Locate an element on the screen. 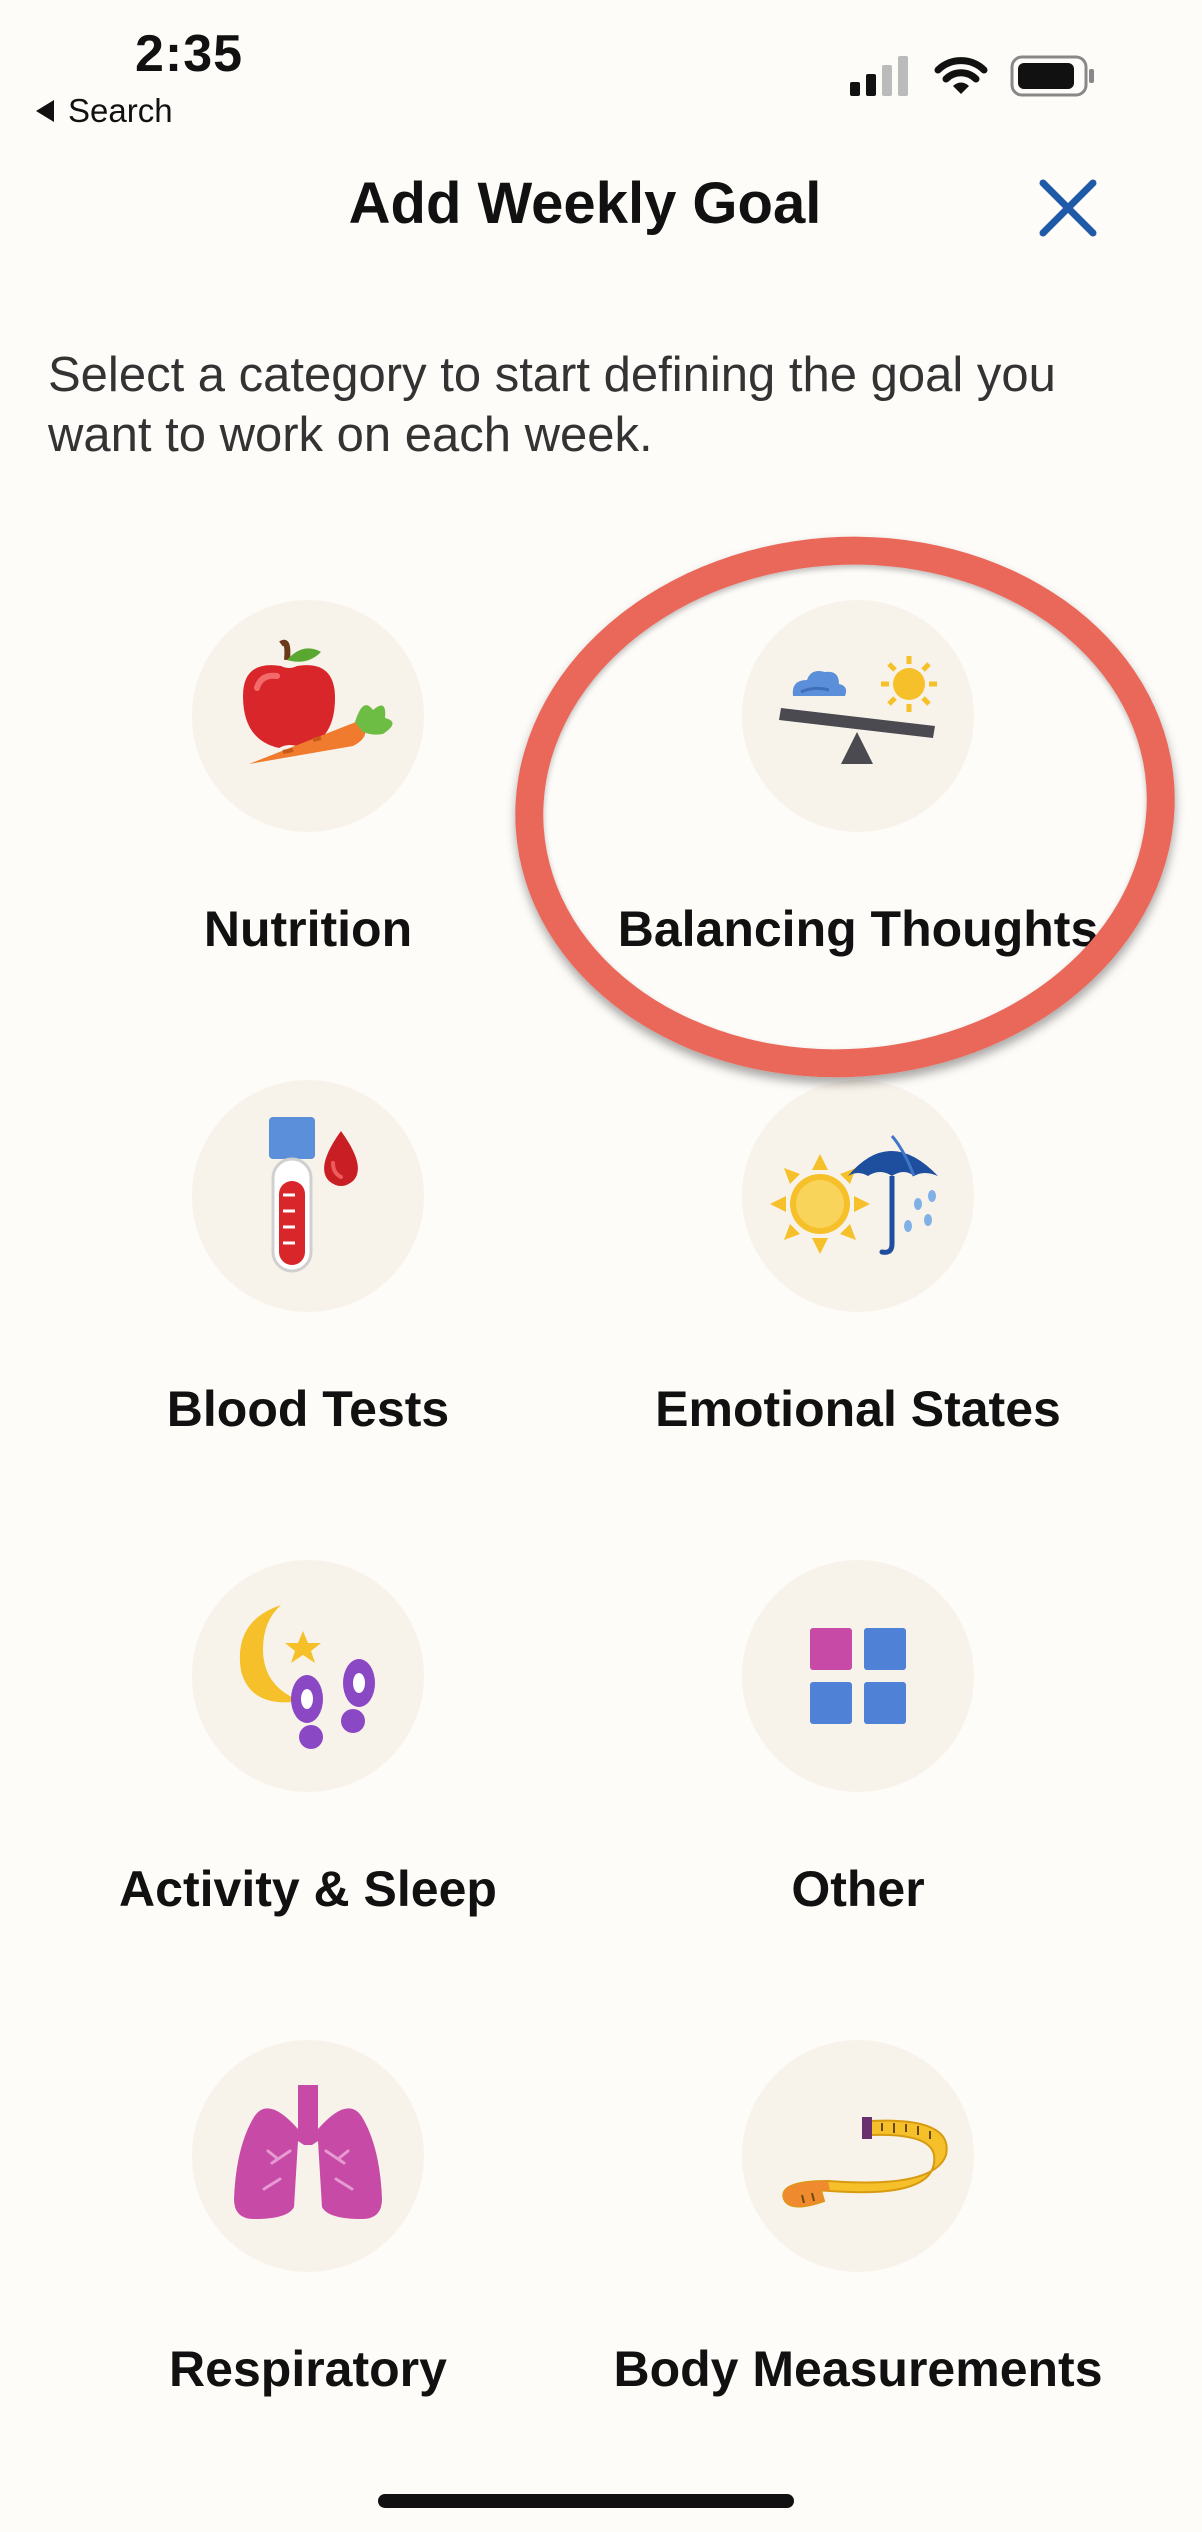 The image size is (1202, 2532). category-label: Balancing Thoughts is located at coordinates (858, 929).